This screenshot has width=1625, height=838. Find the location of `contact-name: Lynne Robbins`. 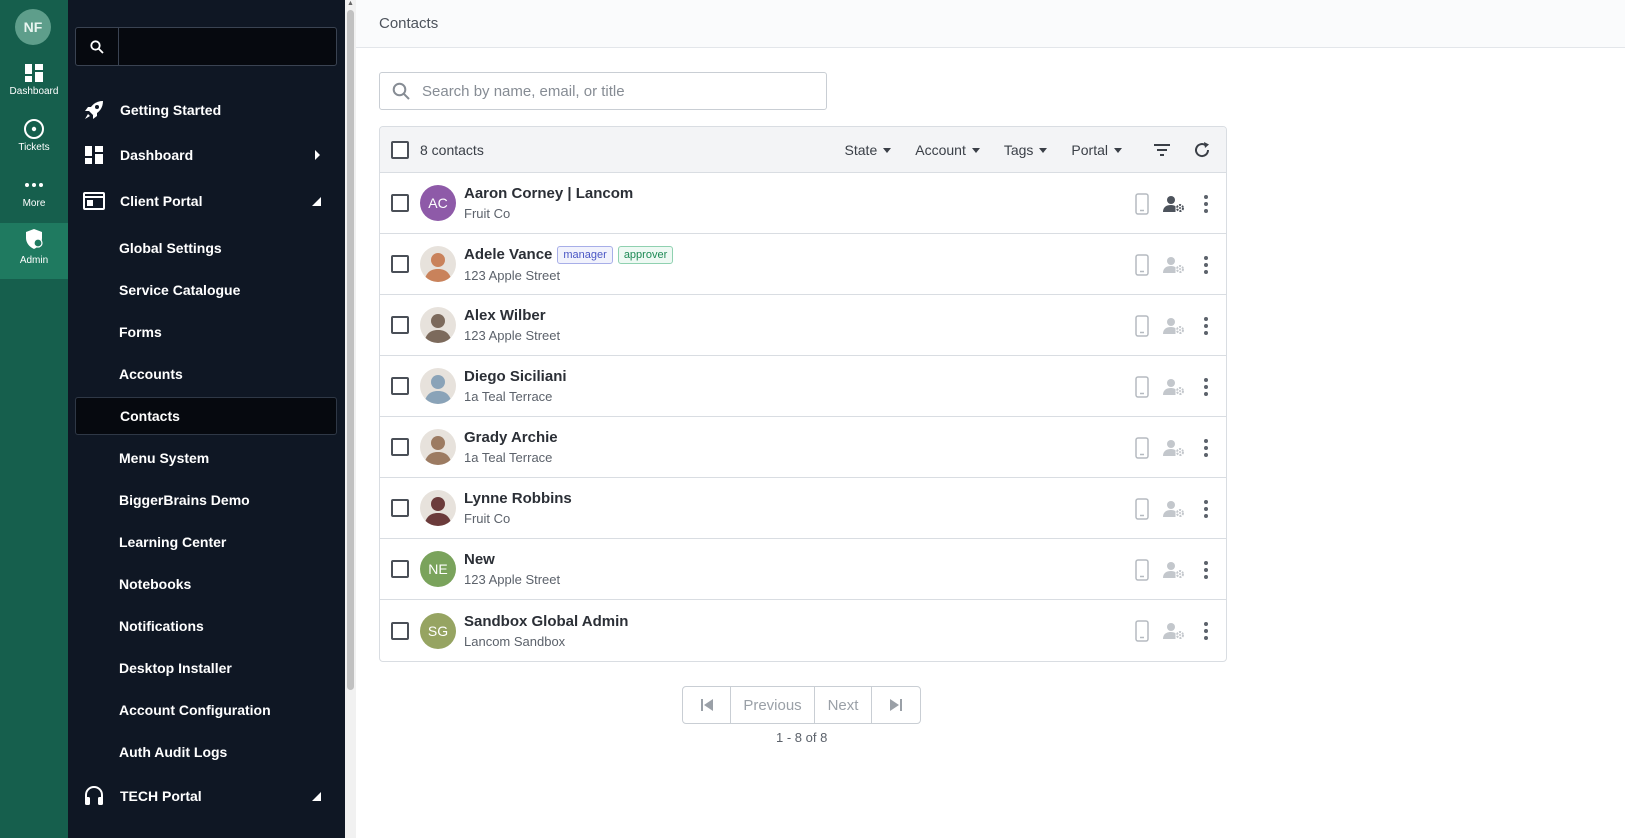

contact-name: Lynne Robbins is located at coordinates (518, 498).